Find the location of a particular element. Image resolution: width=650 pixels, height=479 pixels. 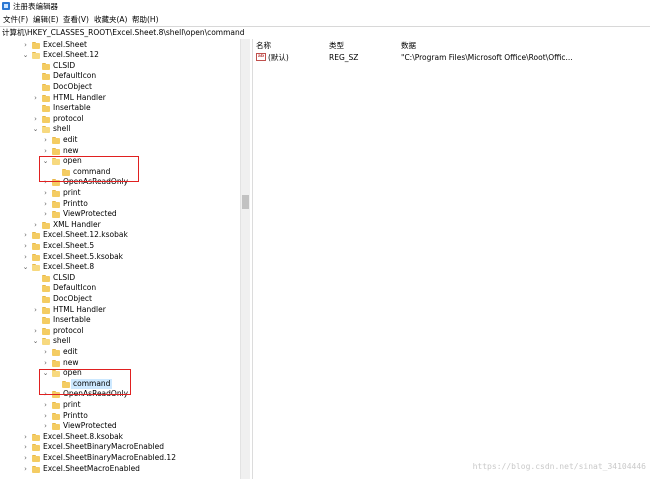

tree-scrollbar is located at coordinates (245, 259).